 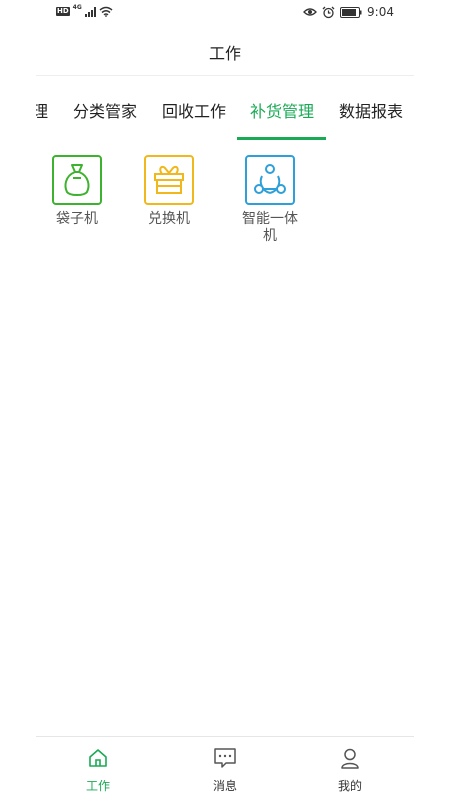 I want to click on signal-icon, so click(x=90, y=11).